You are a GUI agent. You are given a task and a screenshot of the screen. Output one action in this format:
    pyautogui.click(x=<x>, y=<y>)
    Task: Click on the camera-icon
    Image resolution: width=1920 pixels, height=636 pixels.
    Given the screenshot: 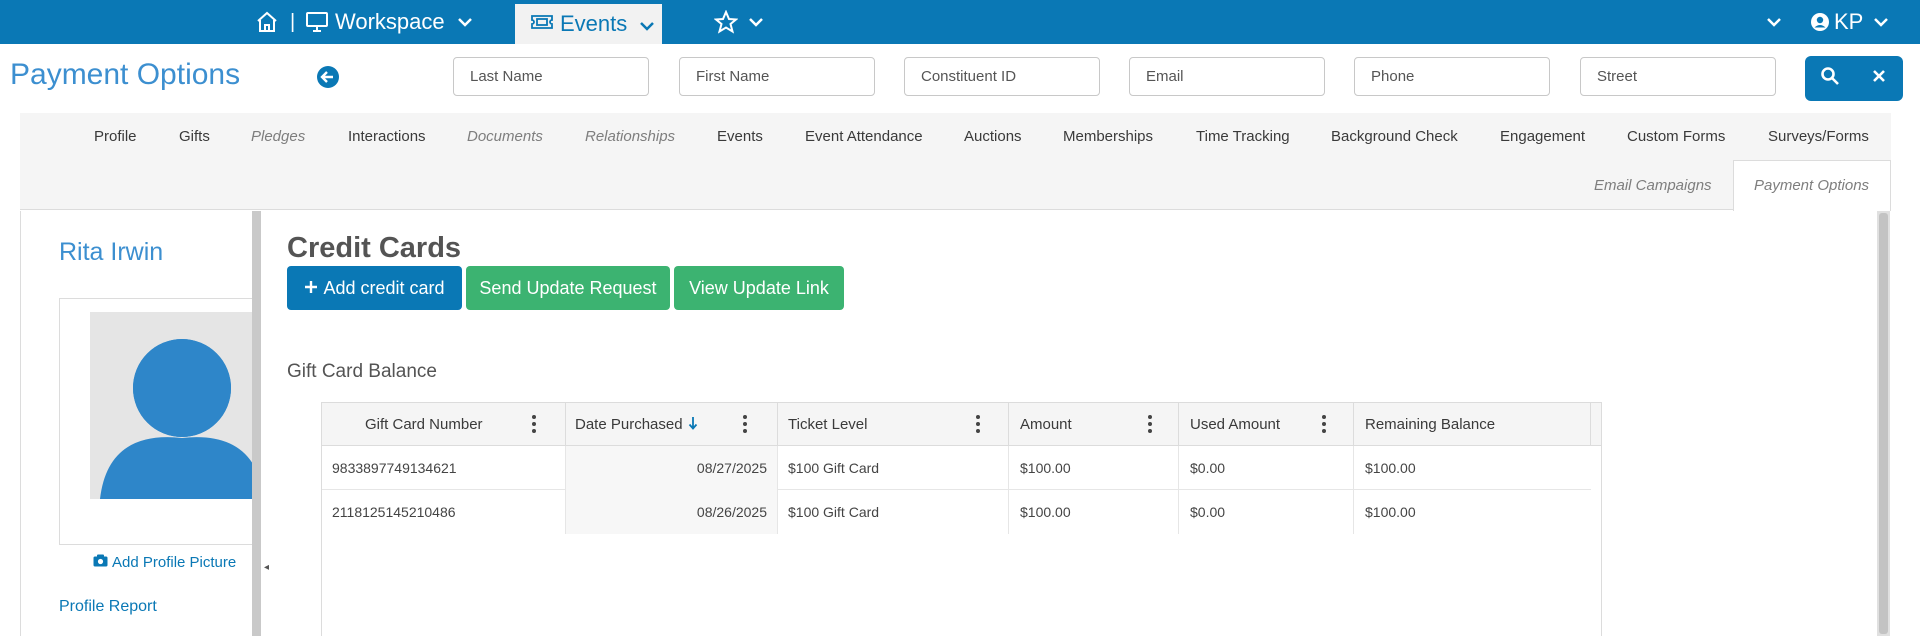 What is the action you would take?
    pyautogui.click(x=100, y=562)
    